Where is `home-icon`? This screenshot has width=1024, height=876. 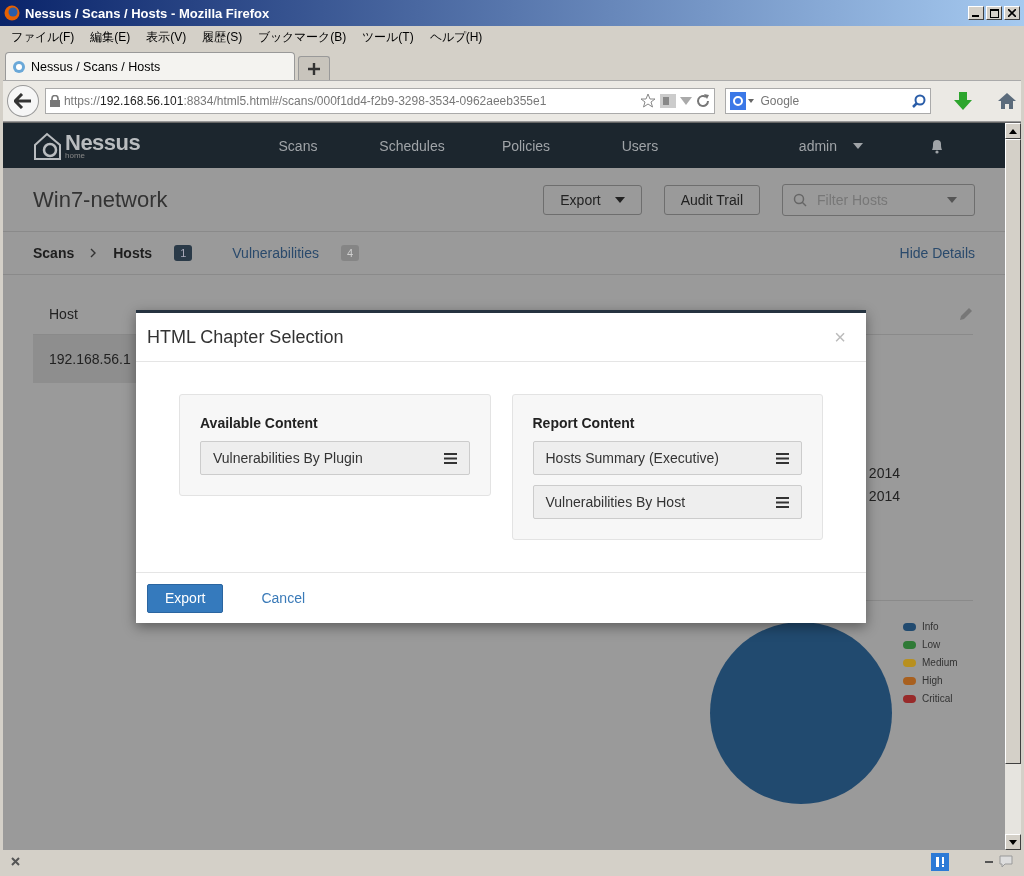 home-icon is located at coordinates (1007, 101).